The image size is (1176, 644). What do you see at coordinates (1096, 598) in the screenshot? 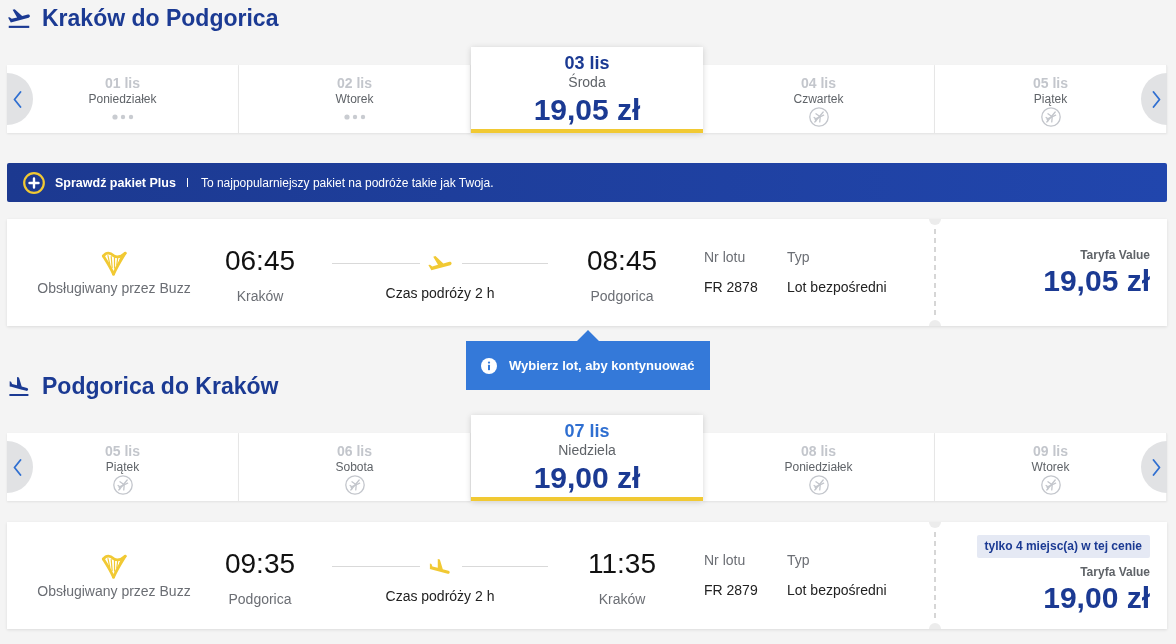
I see `fare-price: 19,00 zł` at bounding box center [1096, 598].